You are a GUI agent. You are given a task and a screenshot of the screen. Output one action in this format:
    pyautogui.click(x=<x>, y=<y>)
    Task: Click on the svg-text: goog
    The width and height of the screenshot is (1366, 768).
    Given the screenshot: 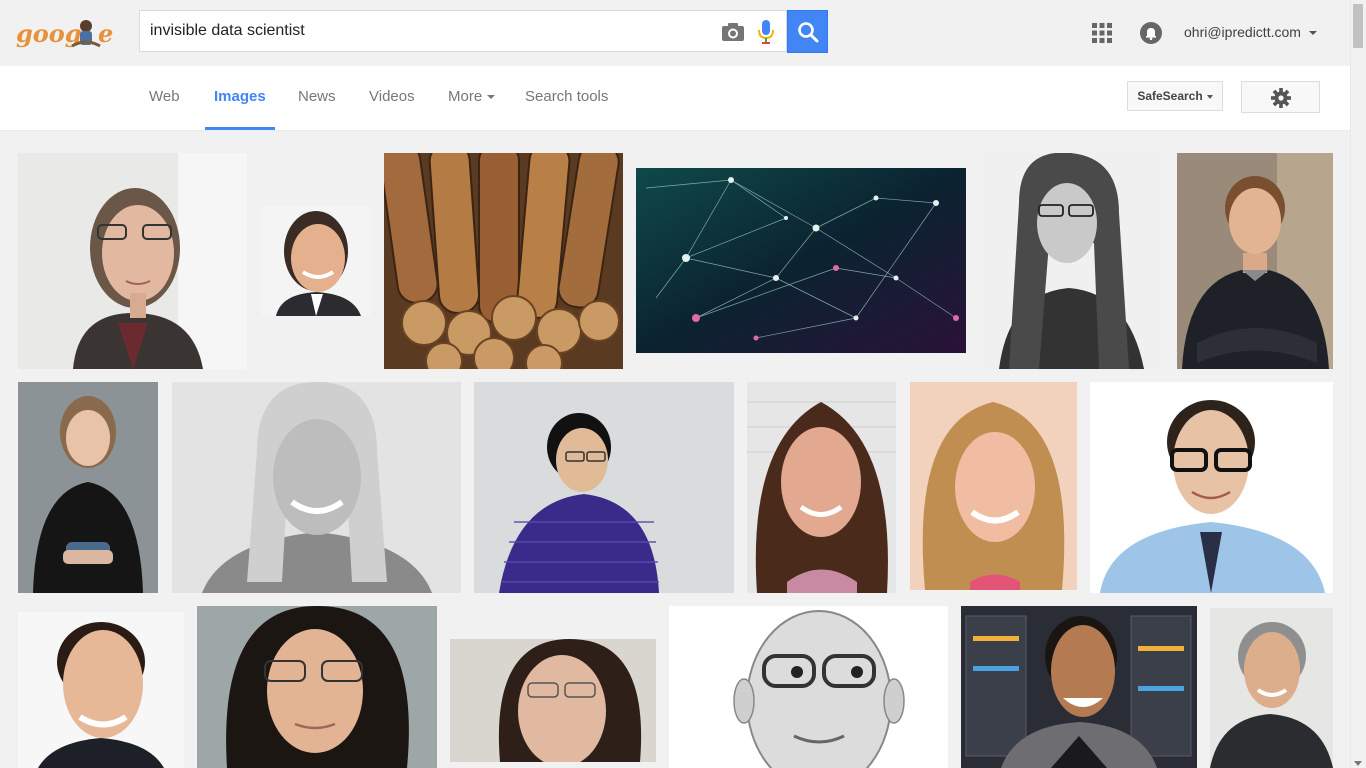 What is the action you would take?
    pyautogui.click(x=49, y=33)
    